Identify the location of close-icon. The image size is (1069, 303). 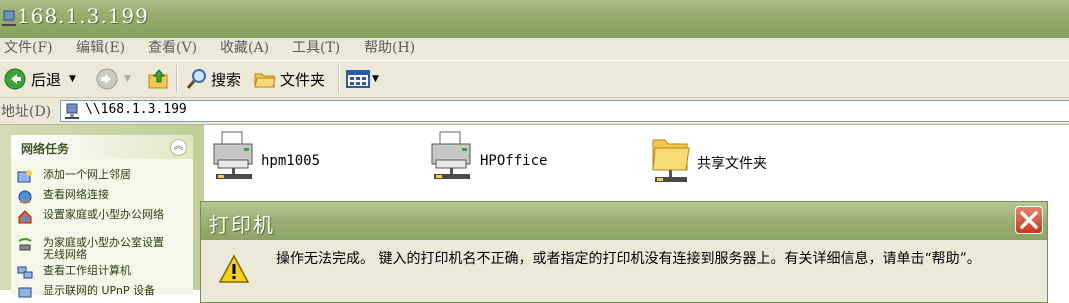
(1029, 220).